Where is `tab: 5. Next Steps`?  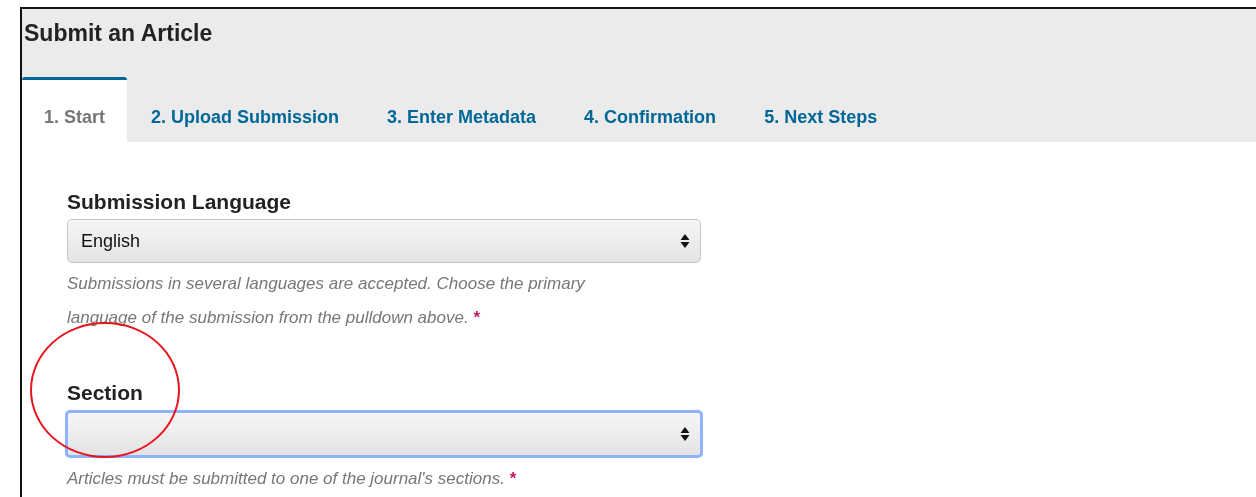 tab: 5. Next Steps is located at coordinates (821, 109).